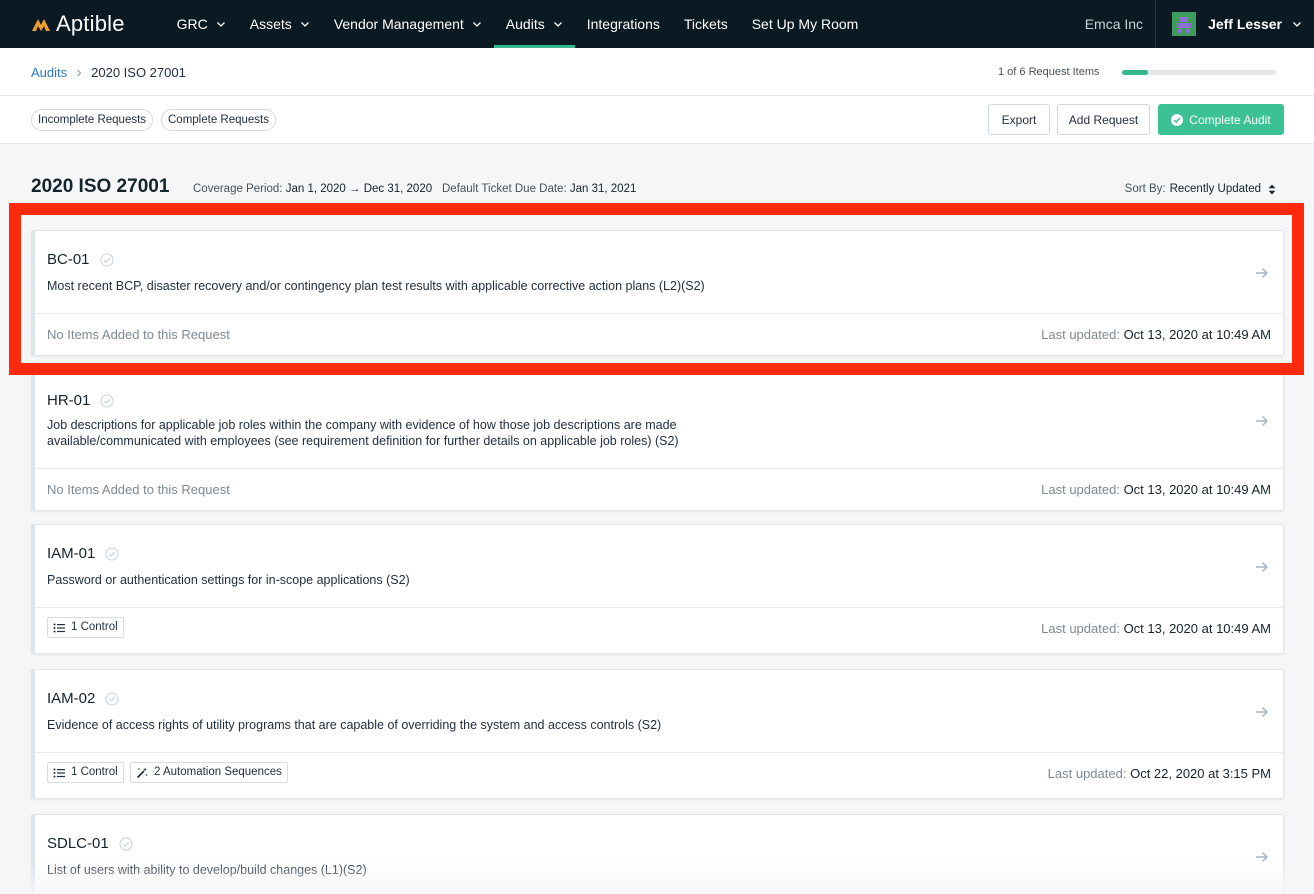 The image size is (1314, 894). What do you see at coordinates (1221, 119) in the screenshot?
I see `complete-audit-button: Complete Audit` at bounding box center [1221, 119].